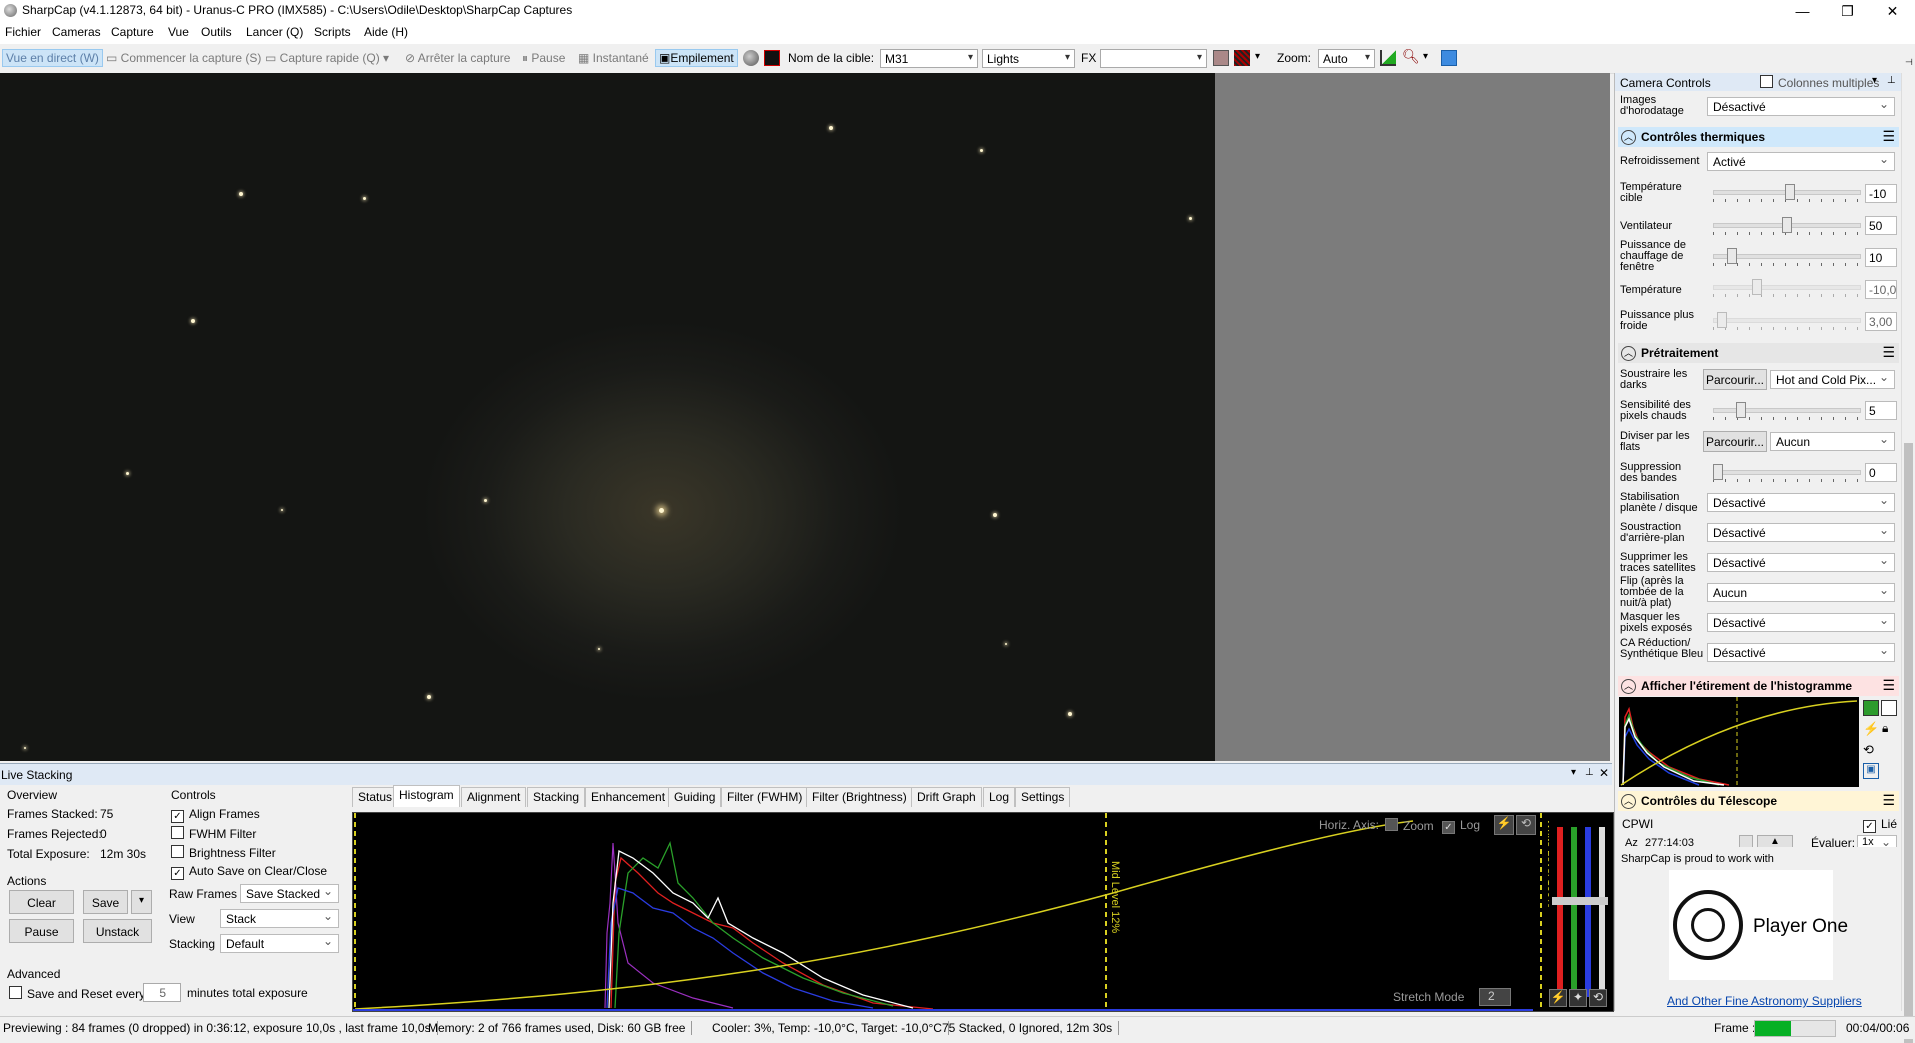  What do you see at coordinates (52, 58) in the screenshot?
I see `live-view-button: Vue en direct (W)` at bounding box center [52, 58].